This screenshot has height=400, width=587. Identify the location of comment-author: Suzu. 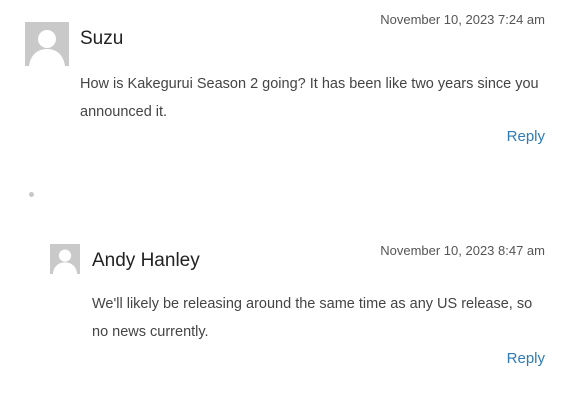
(102, 38).